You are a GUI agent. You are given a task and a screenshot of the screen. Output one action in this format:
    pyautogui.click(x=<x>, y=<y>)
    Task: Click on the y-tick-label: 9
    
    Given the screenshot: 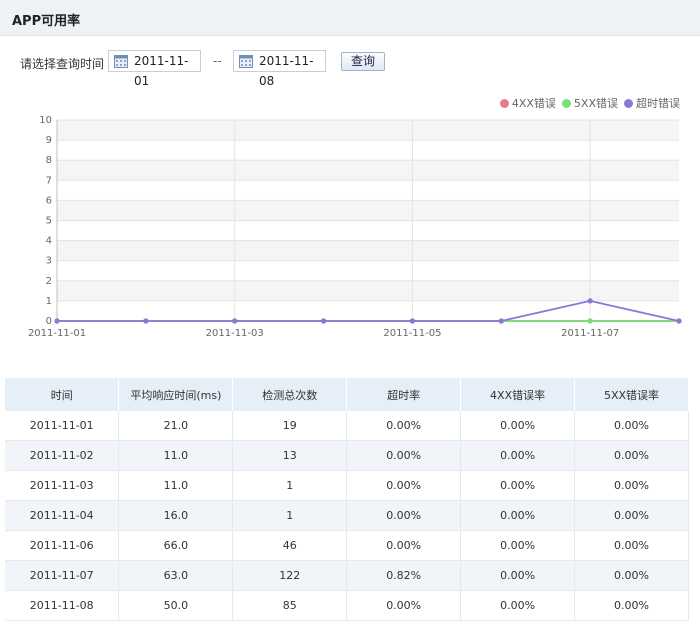 What is the action you would take?
    pyautogui.click(x=49, y=140)
    